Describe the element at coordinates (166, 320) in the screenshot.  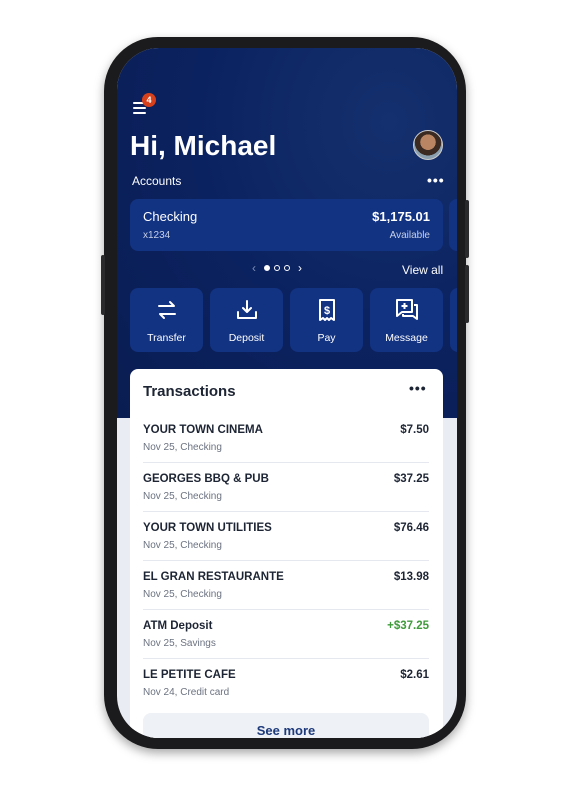
I see `transfer-button: Transfer` at that location.